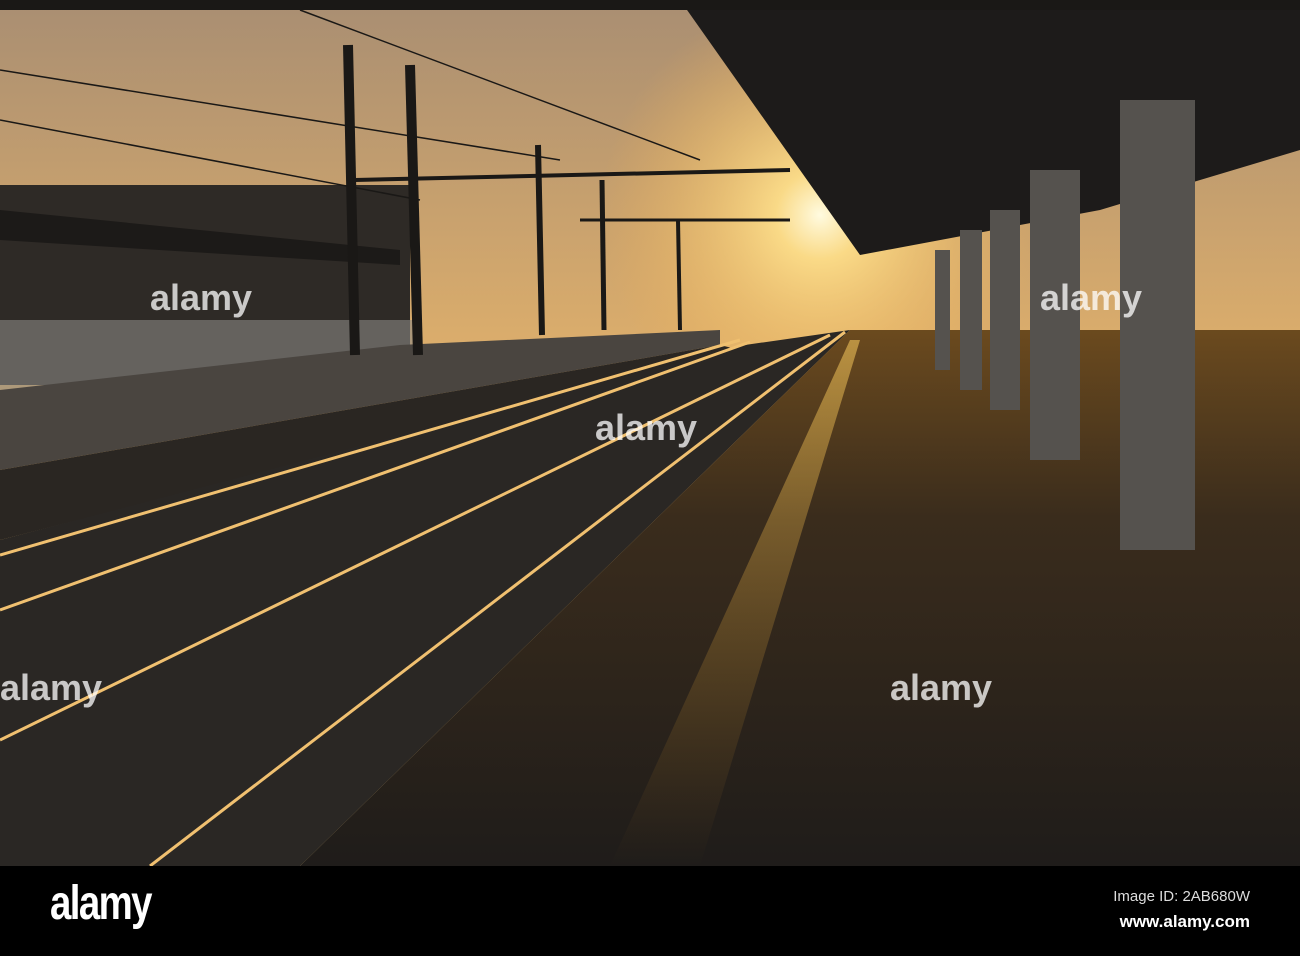 This screenshot has width=1300, height=956. What do you see at coordinates (650, 911) in the screenshot?
I see `footer-bar: alamy Image ID: 2AB680W www.alamy.com` at bounding box center [650, 911].